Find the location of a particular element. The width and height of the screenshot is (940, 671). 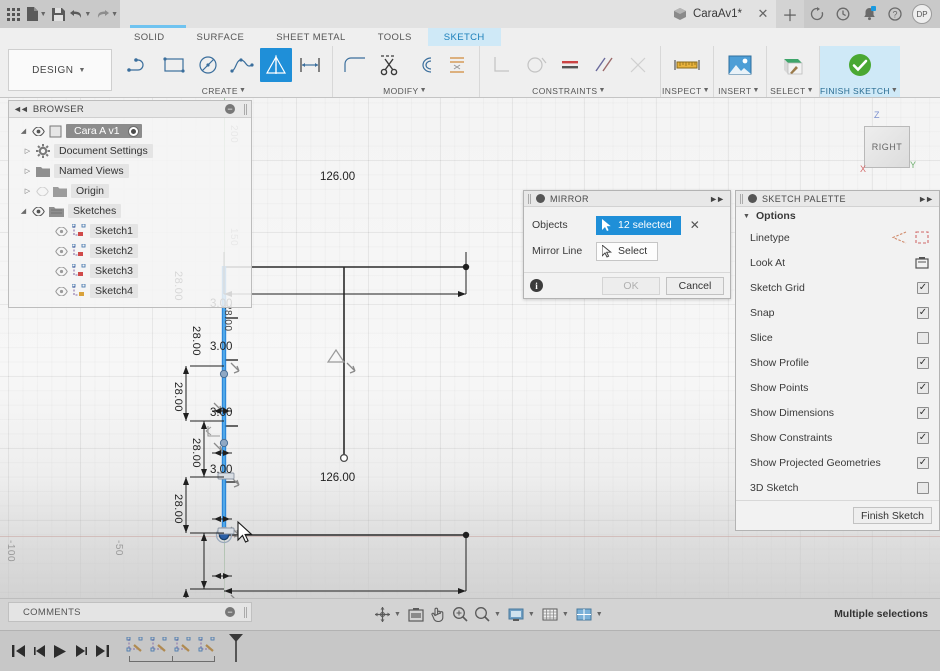

show-points-checkbox is located at coordinates (923, 387).